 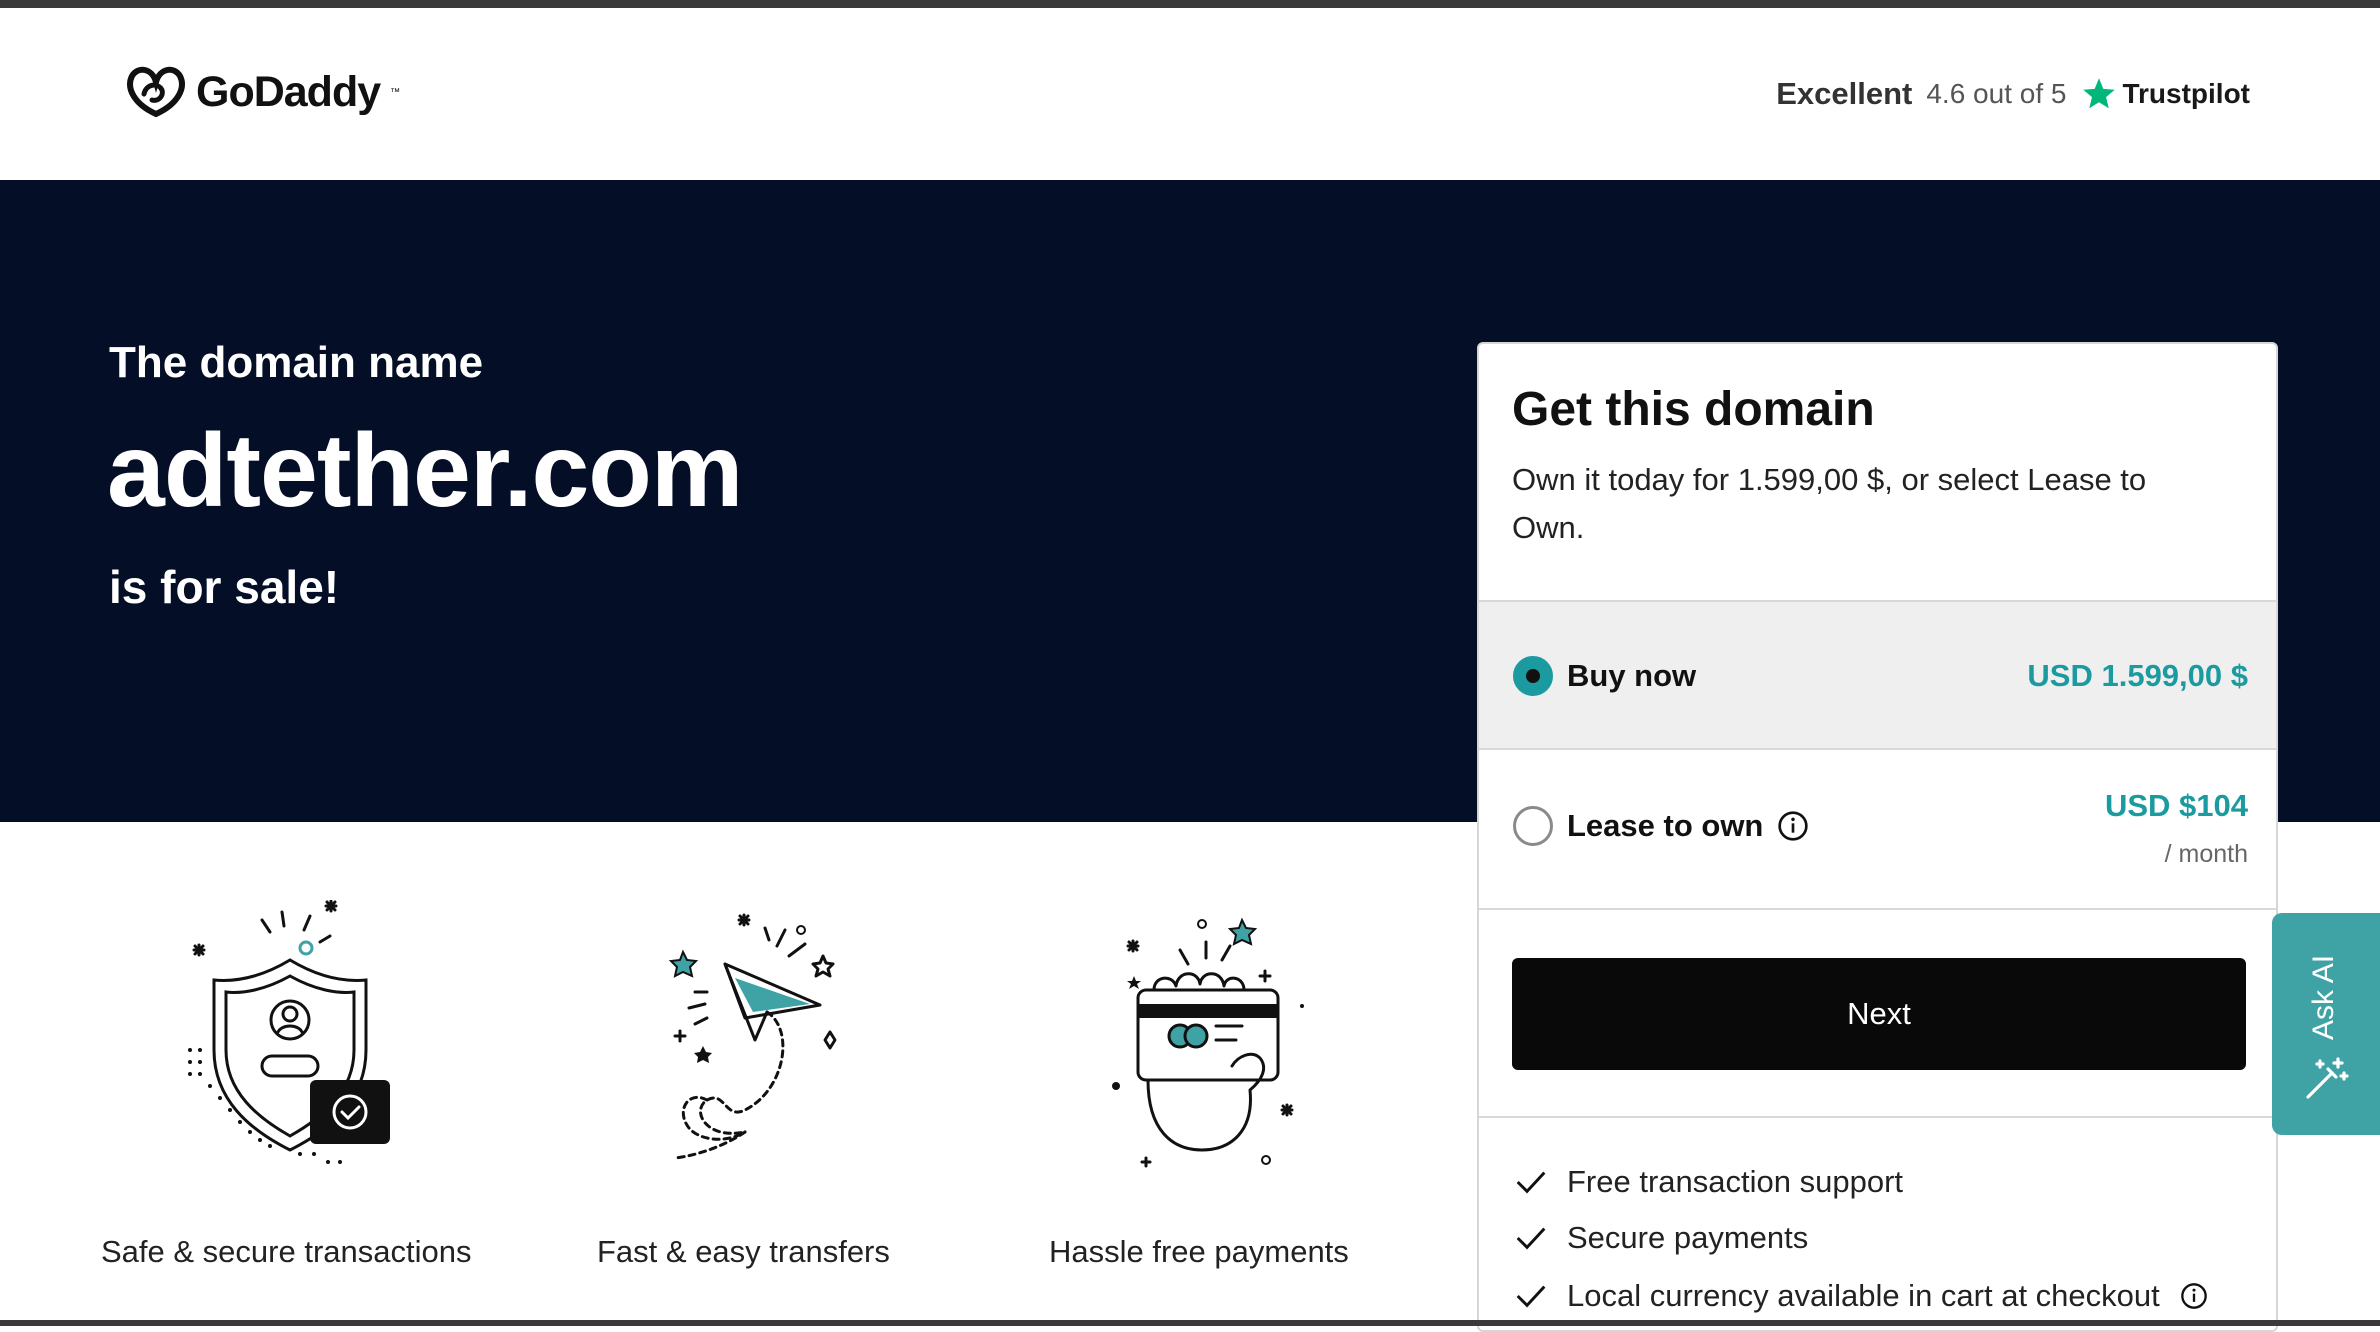 I want to click on trustpilot-rating: Excellent 4.6 out of 5 Trustpilot, so click(x=2013, y=94).